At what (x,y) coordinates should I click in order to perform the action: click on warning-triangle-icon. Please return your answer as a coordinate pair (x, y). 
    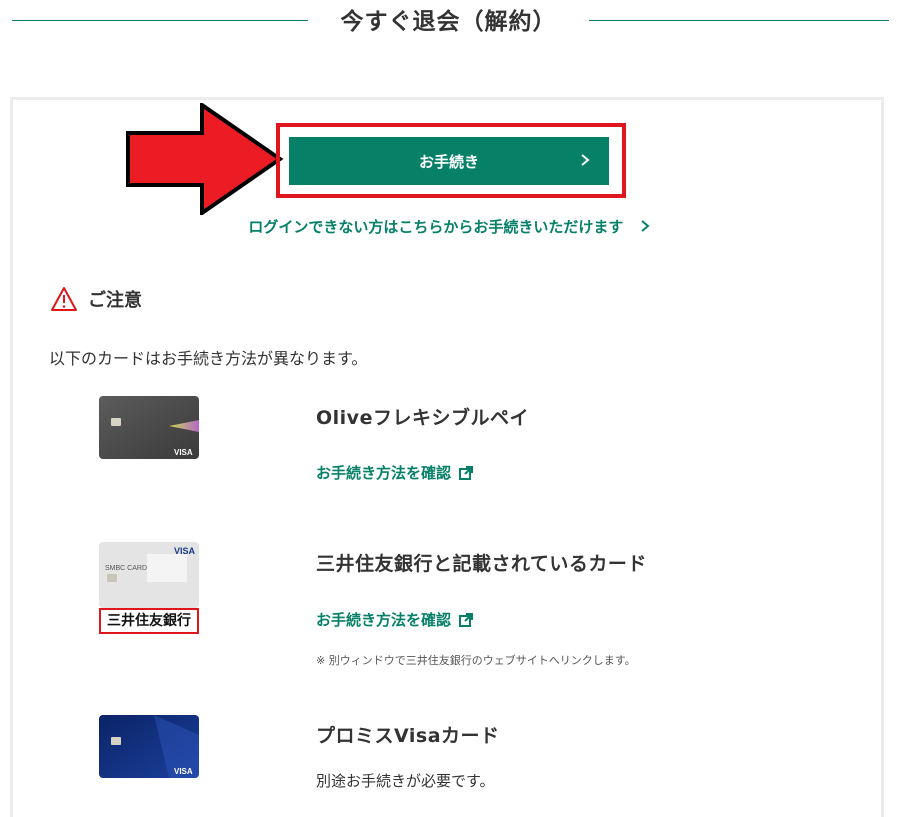
    Looking at the image, I should click on (64, 299).